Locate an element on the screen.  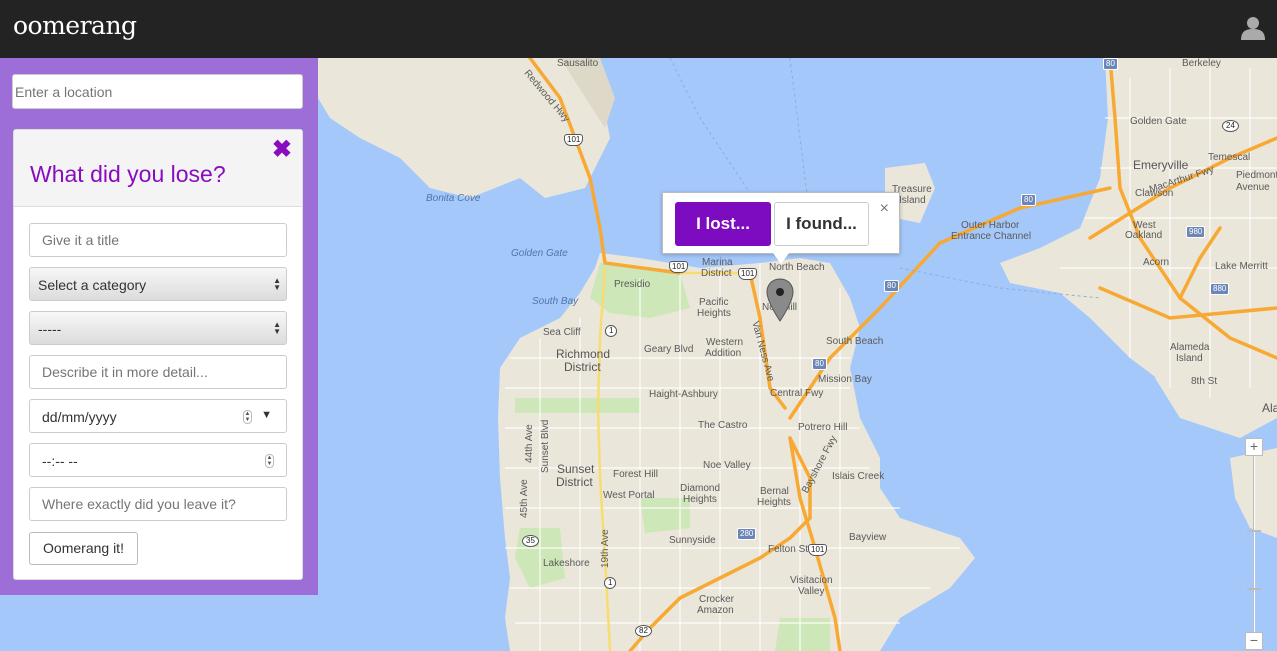
time-input-value: --:-- -- is located at coordinates (60, 461).